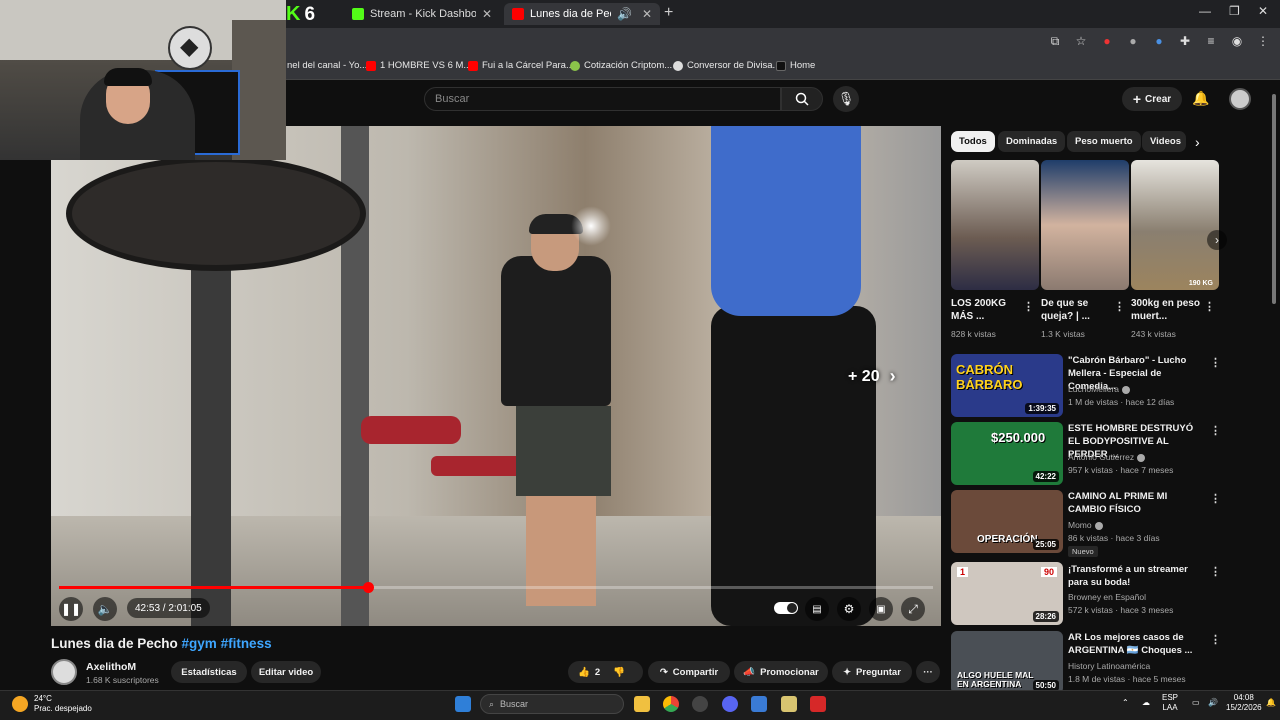 This screenshot has width=1280, height=720. I want to click on settings-button: ⚙, so click(849, 609).